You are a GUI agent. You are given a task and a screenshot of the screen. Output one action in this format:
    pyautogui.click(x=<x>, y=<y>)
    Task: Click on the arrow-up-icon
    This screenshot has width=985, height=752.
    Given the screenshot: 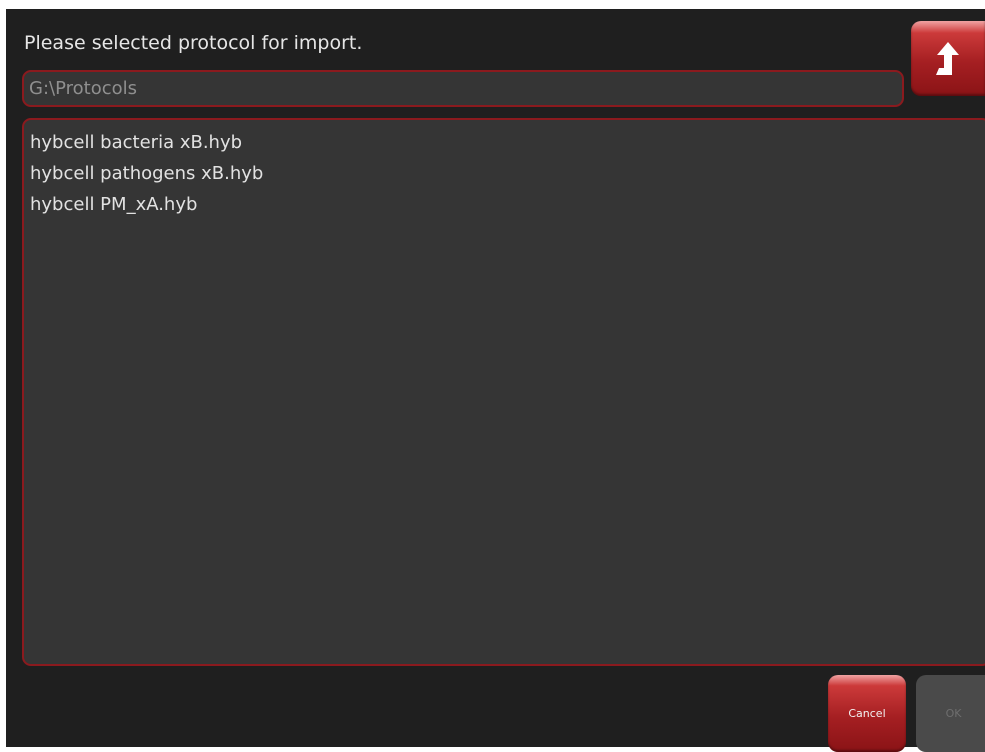 What is the action you would take?
    pyautogui.click(x=947, y=58)
    